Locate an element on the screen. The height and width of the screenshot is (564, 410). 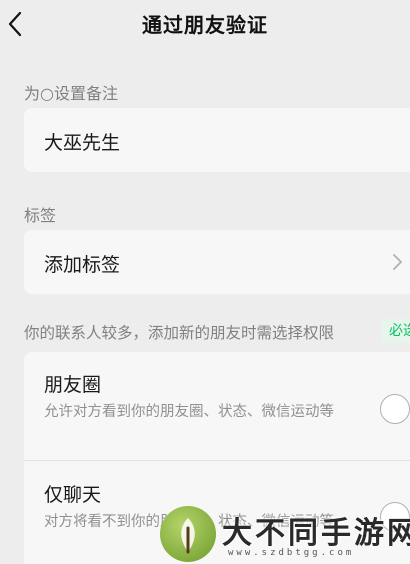
divider is located at coordinates (217, 460).